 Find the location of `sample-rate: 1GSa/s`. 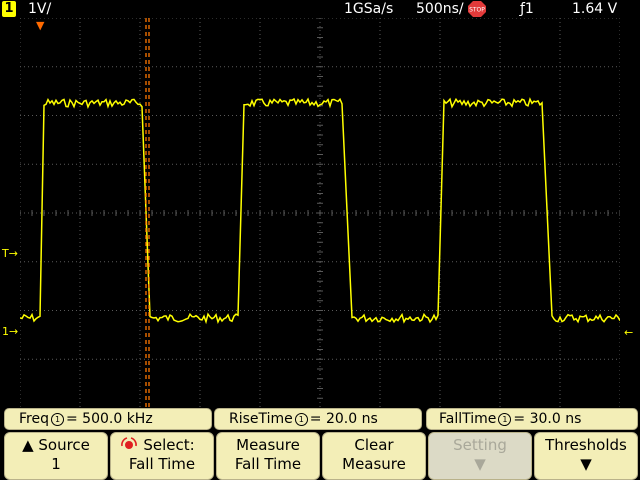

sample-rate: 1GSa/s is located at coordinates (369, 9).